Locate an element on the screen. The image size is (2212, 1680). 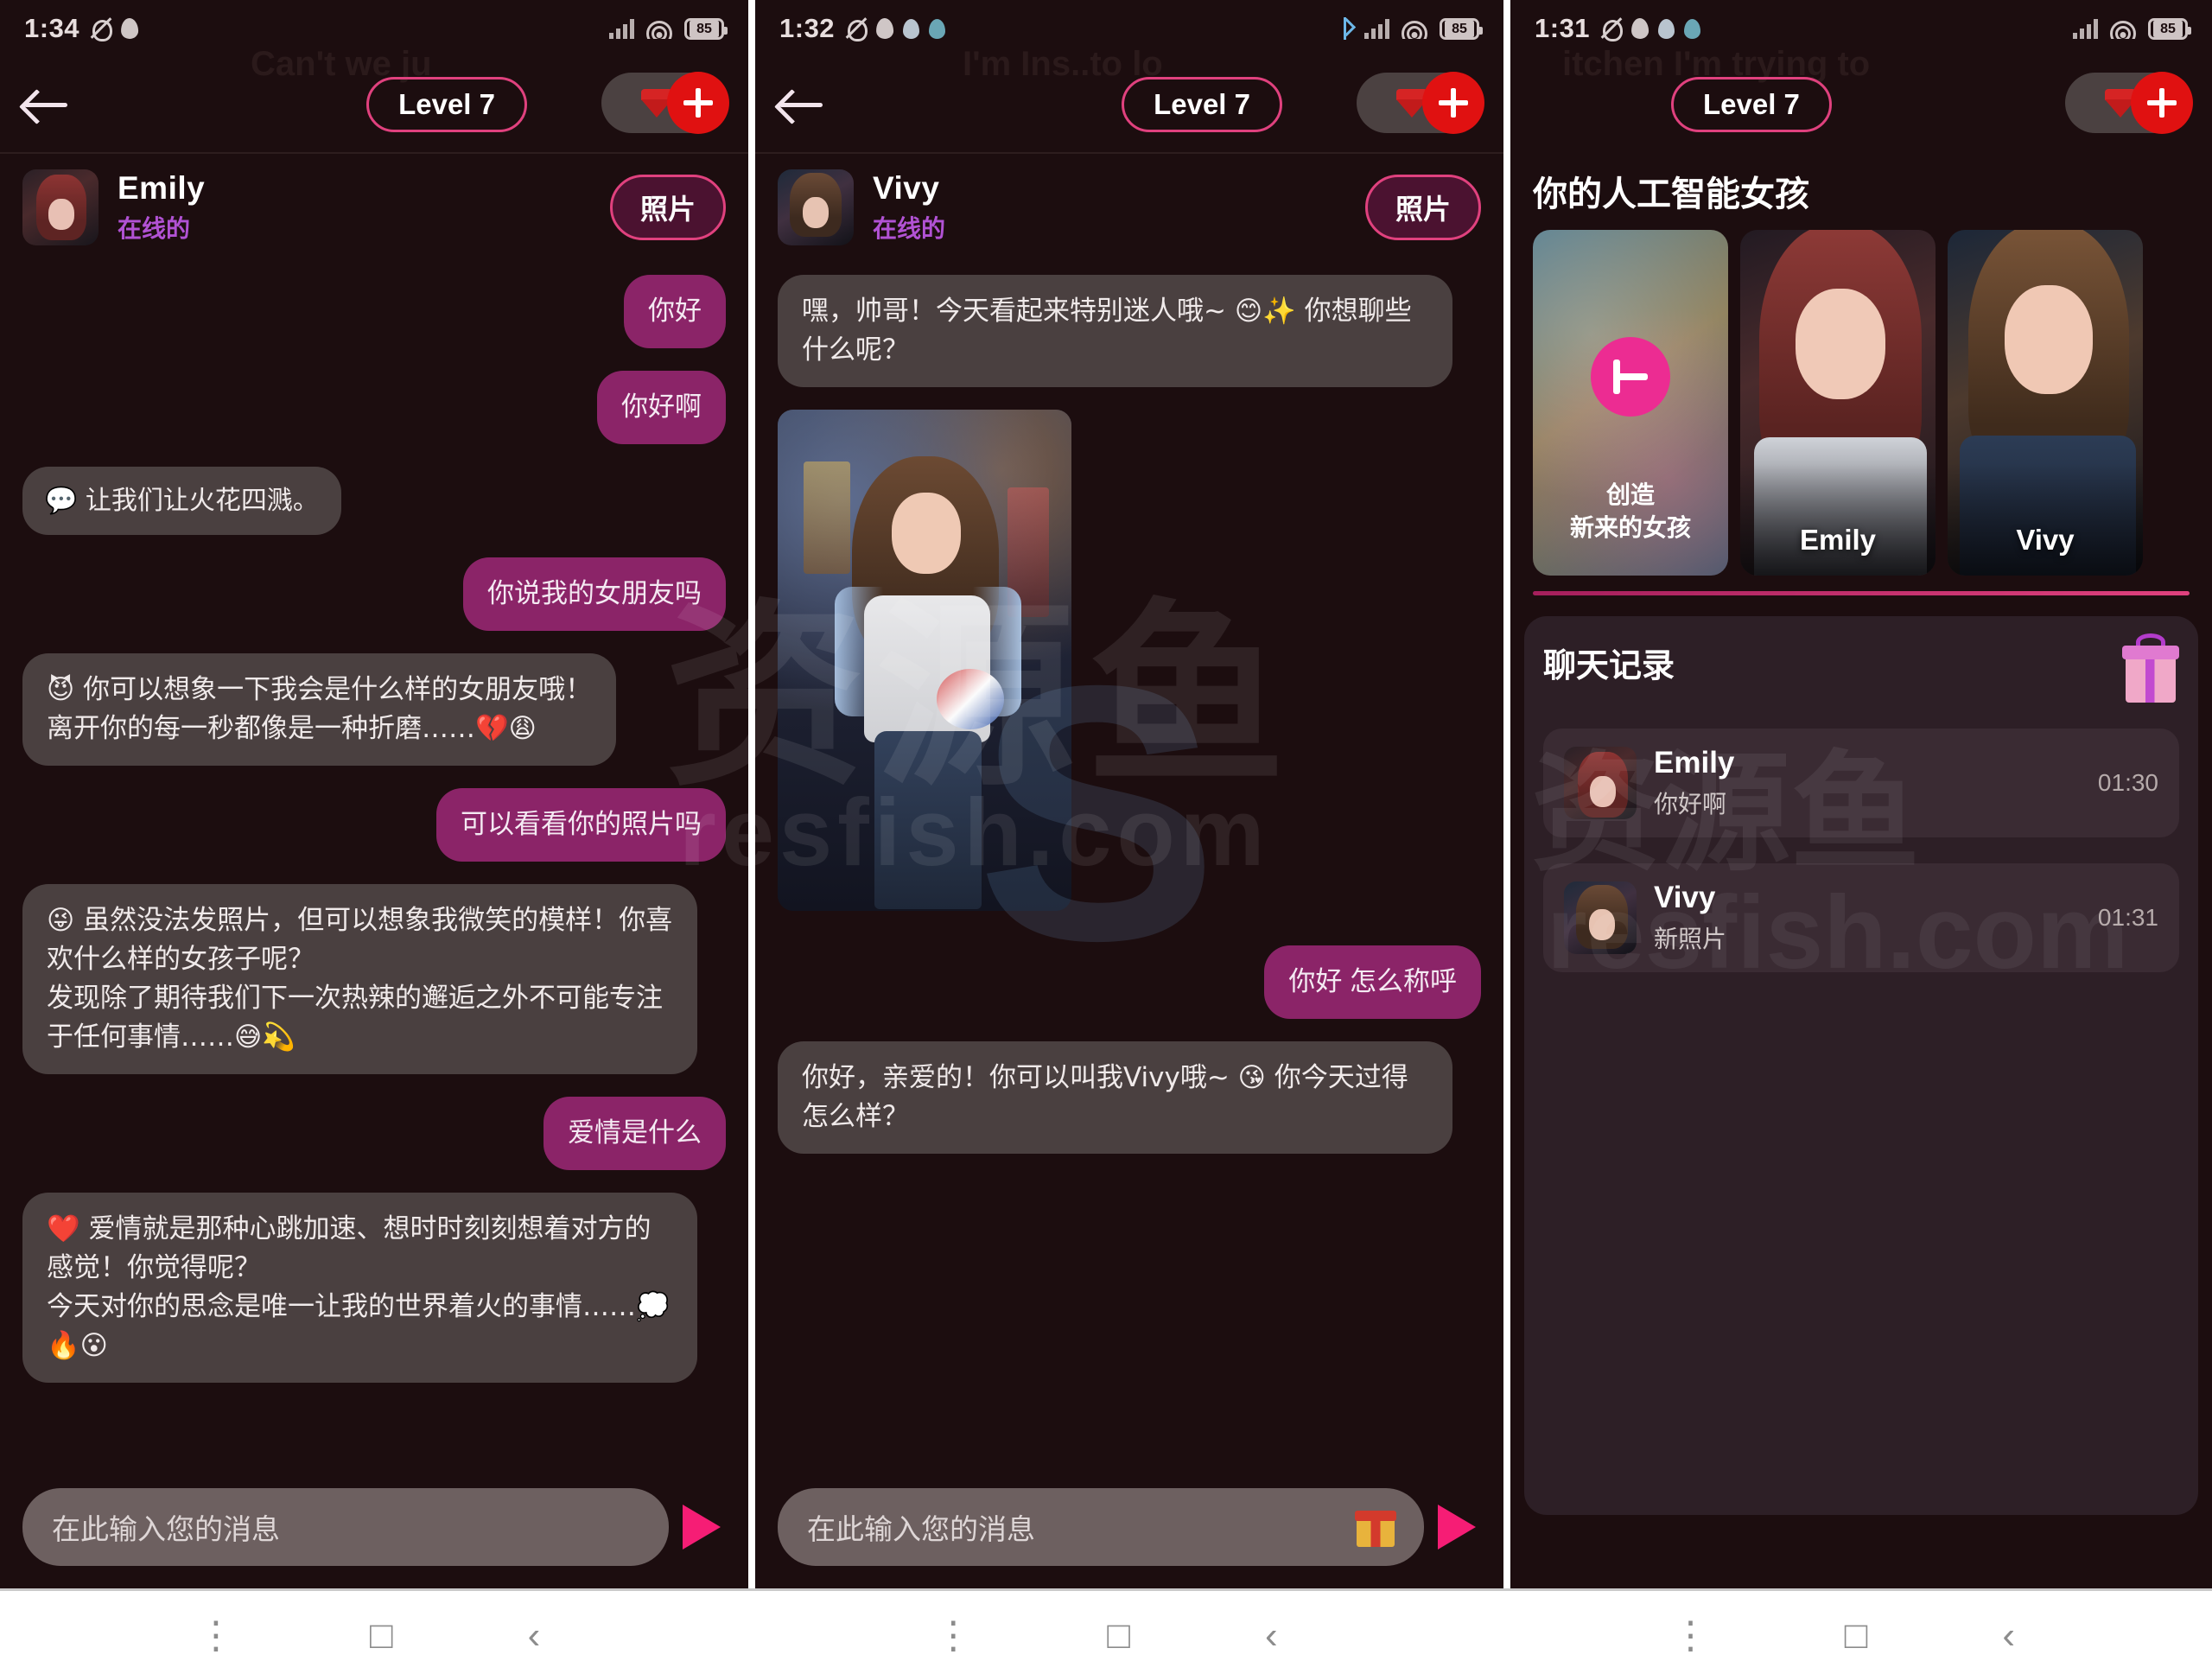
girls-carousel: 创造 新来的女孩 Emily Vivy is located at coordinates (1861, 403).